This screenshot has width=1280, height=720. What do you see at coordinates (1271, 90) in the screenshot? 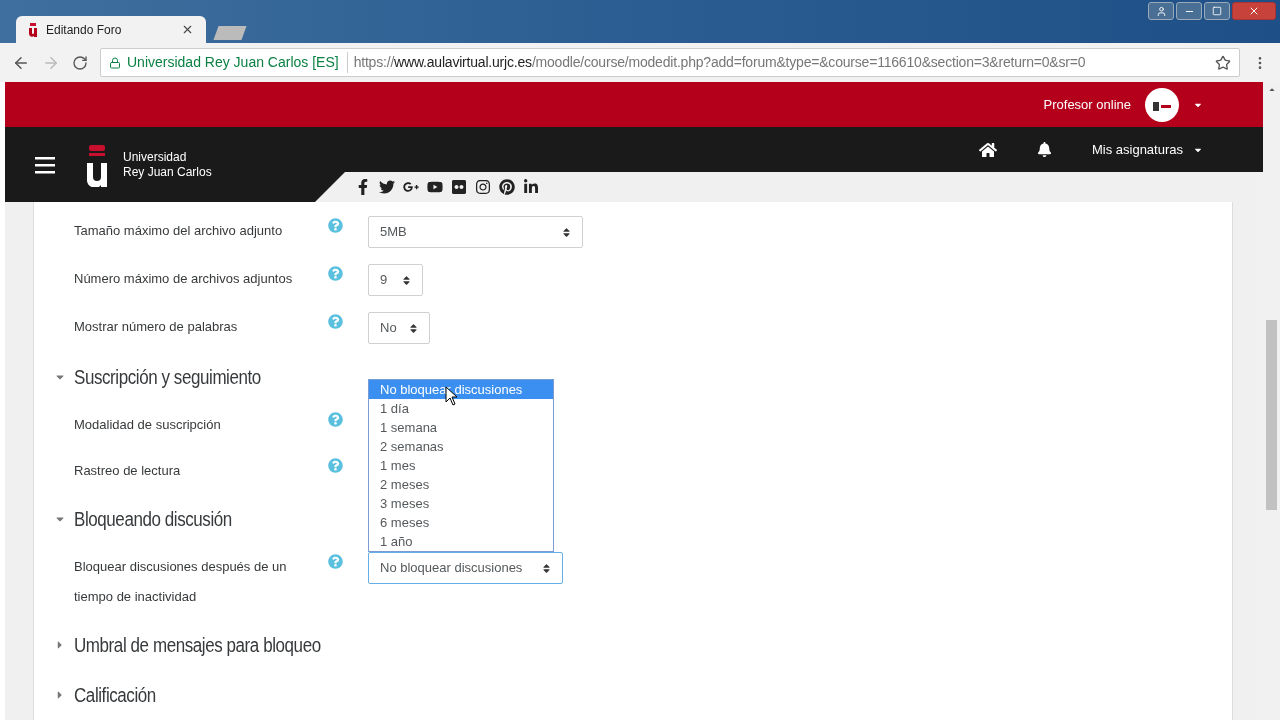
I see `scroll-up-icon` at bounding box center [1271, 90].